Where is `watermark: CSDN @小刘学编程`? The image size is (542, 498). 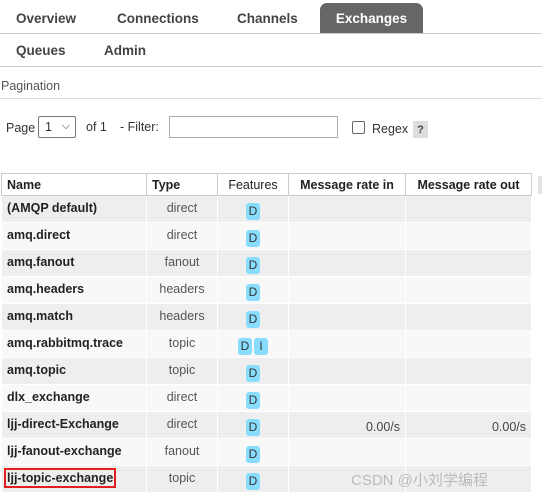 watermark: CSDN @小刘学编程 is located at coordinates (419, 480).